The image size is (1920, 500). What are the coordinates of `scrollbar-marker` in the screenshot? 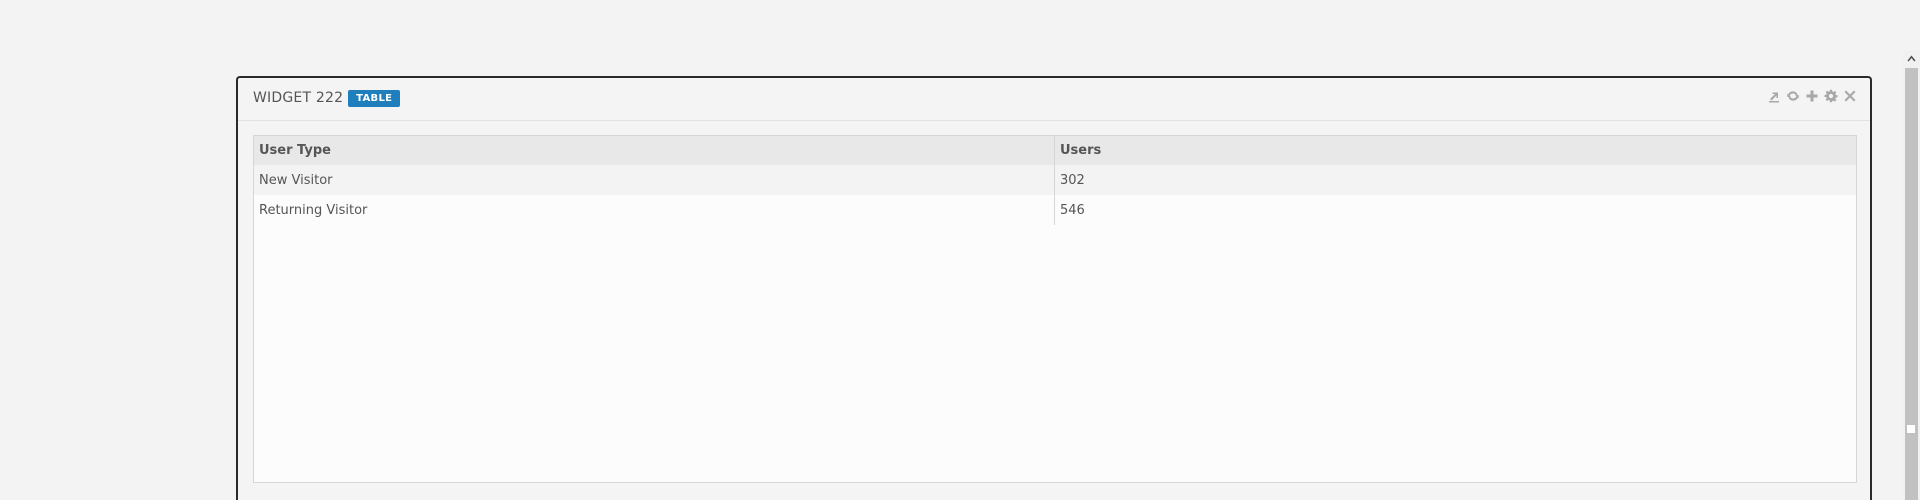 It's located at (1911, 429).